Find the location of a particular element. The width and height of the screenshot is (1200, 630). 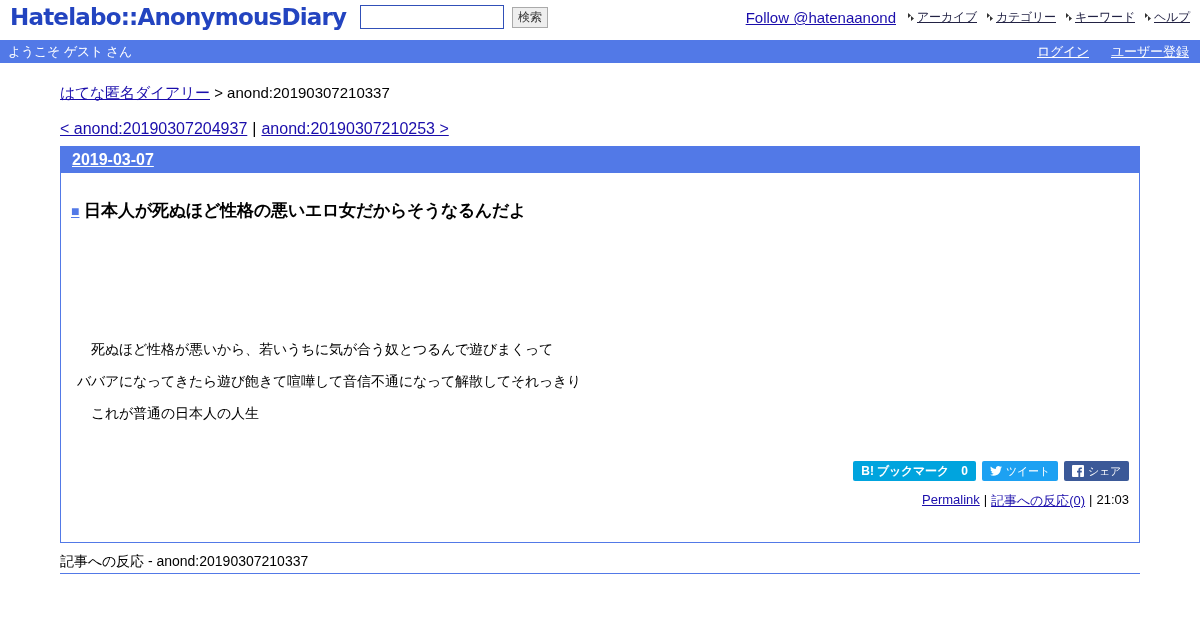

date-link: 2019-03-07 is located at coordinates (113, 160).